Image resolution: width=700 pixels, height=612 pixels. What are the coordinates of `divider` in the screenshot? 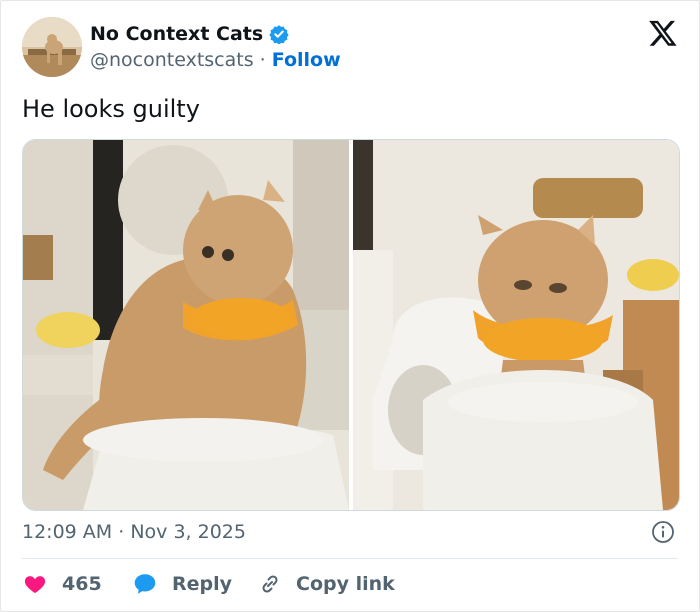 It's located at (350, 558).